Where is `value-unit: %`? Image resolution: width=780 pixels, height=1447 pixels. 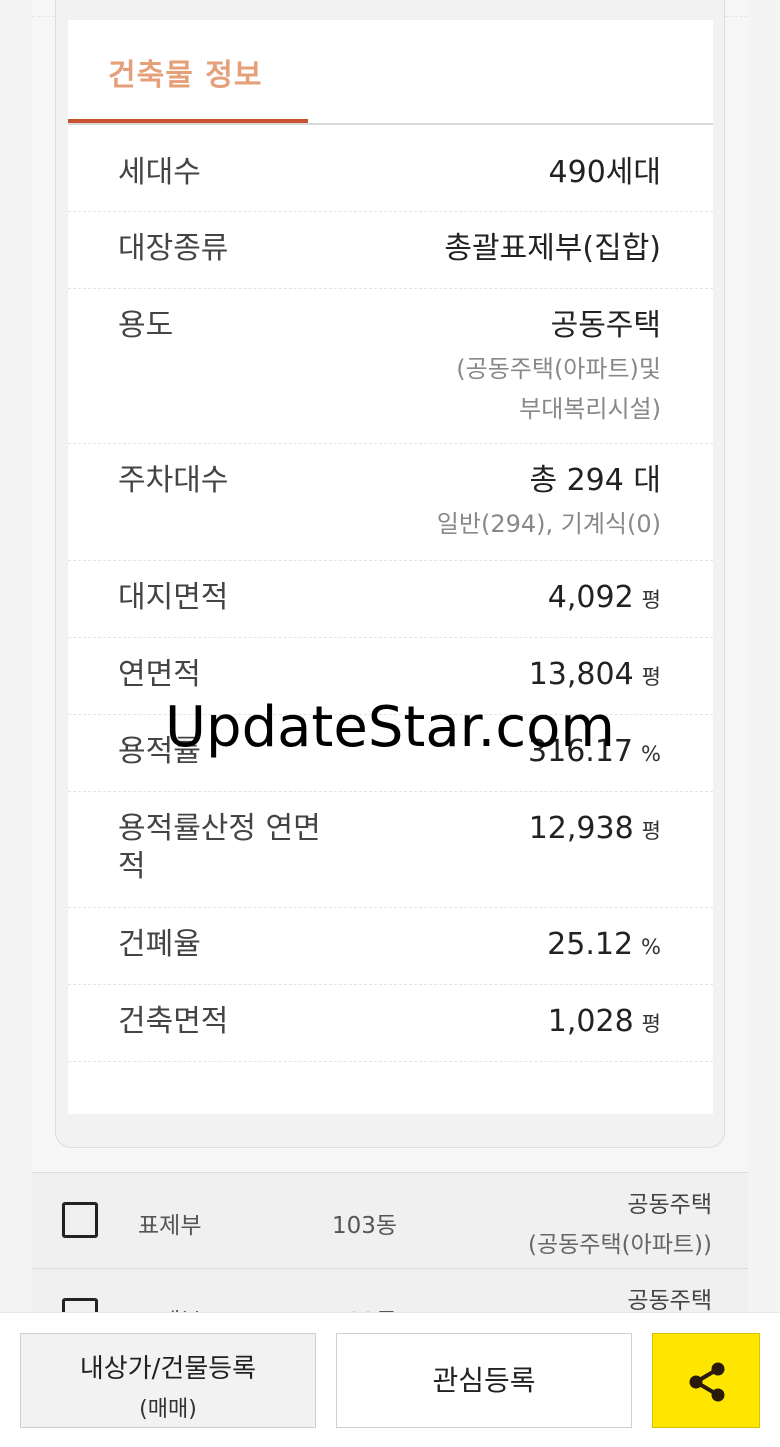 value-unit: % is located at coordinates (651, 947).